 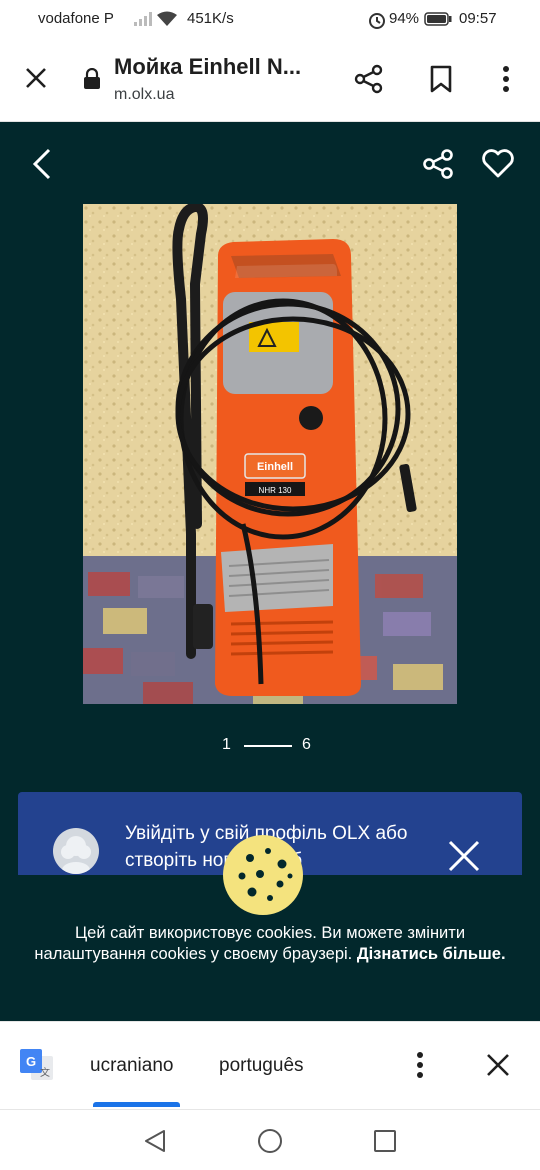 I want to click on pager-divider, so click(x=268, y=746).